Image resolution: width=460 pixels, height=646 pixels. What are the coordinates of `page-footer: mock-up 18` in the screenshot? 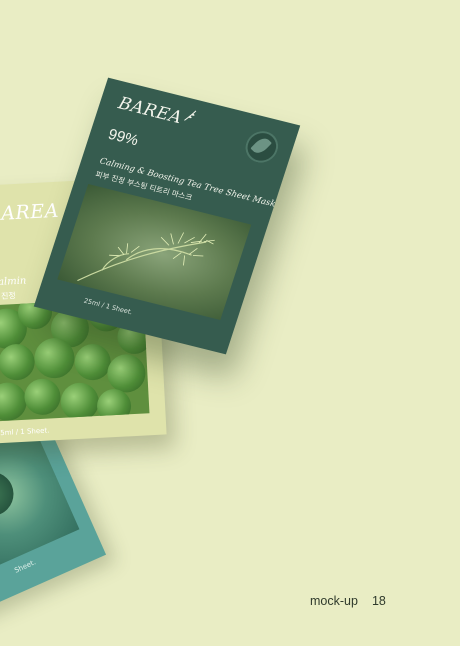 It's located at (348, 601).